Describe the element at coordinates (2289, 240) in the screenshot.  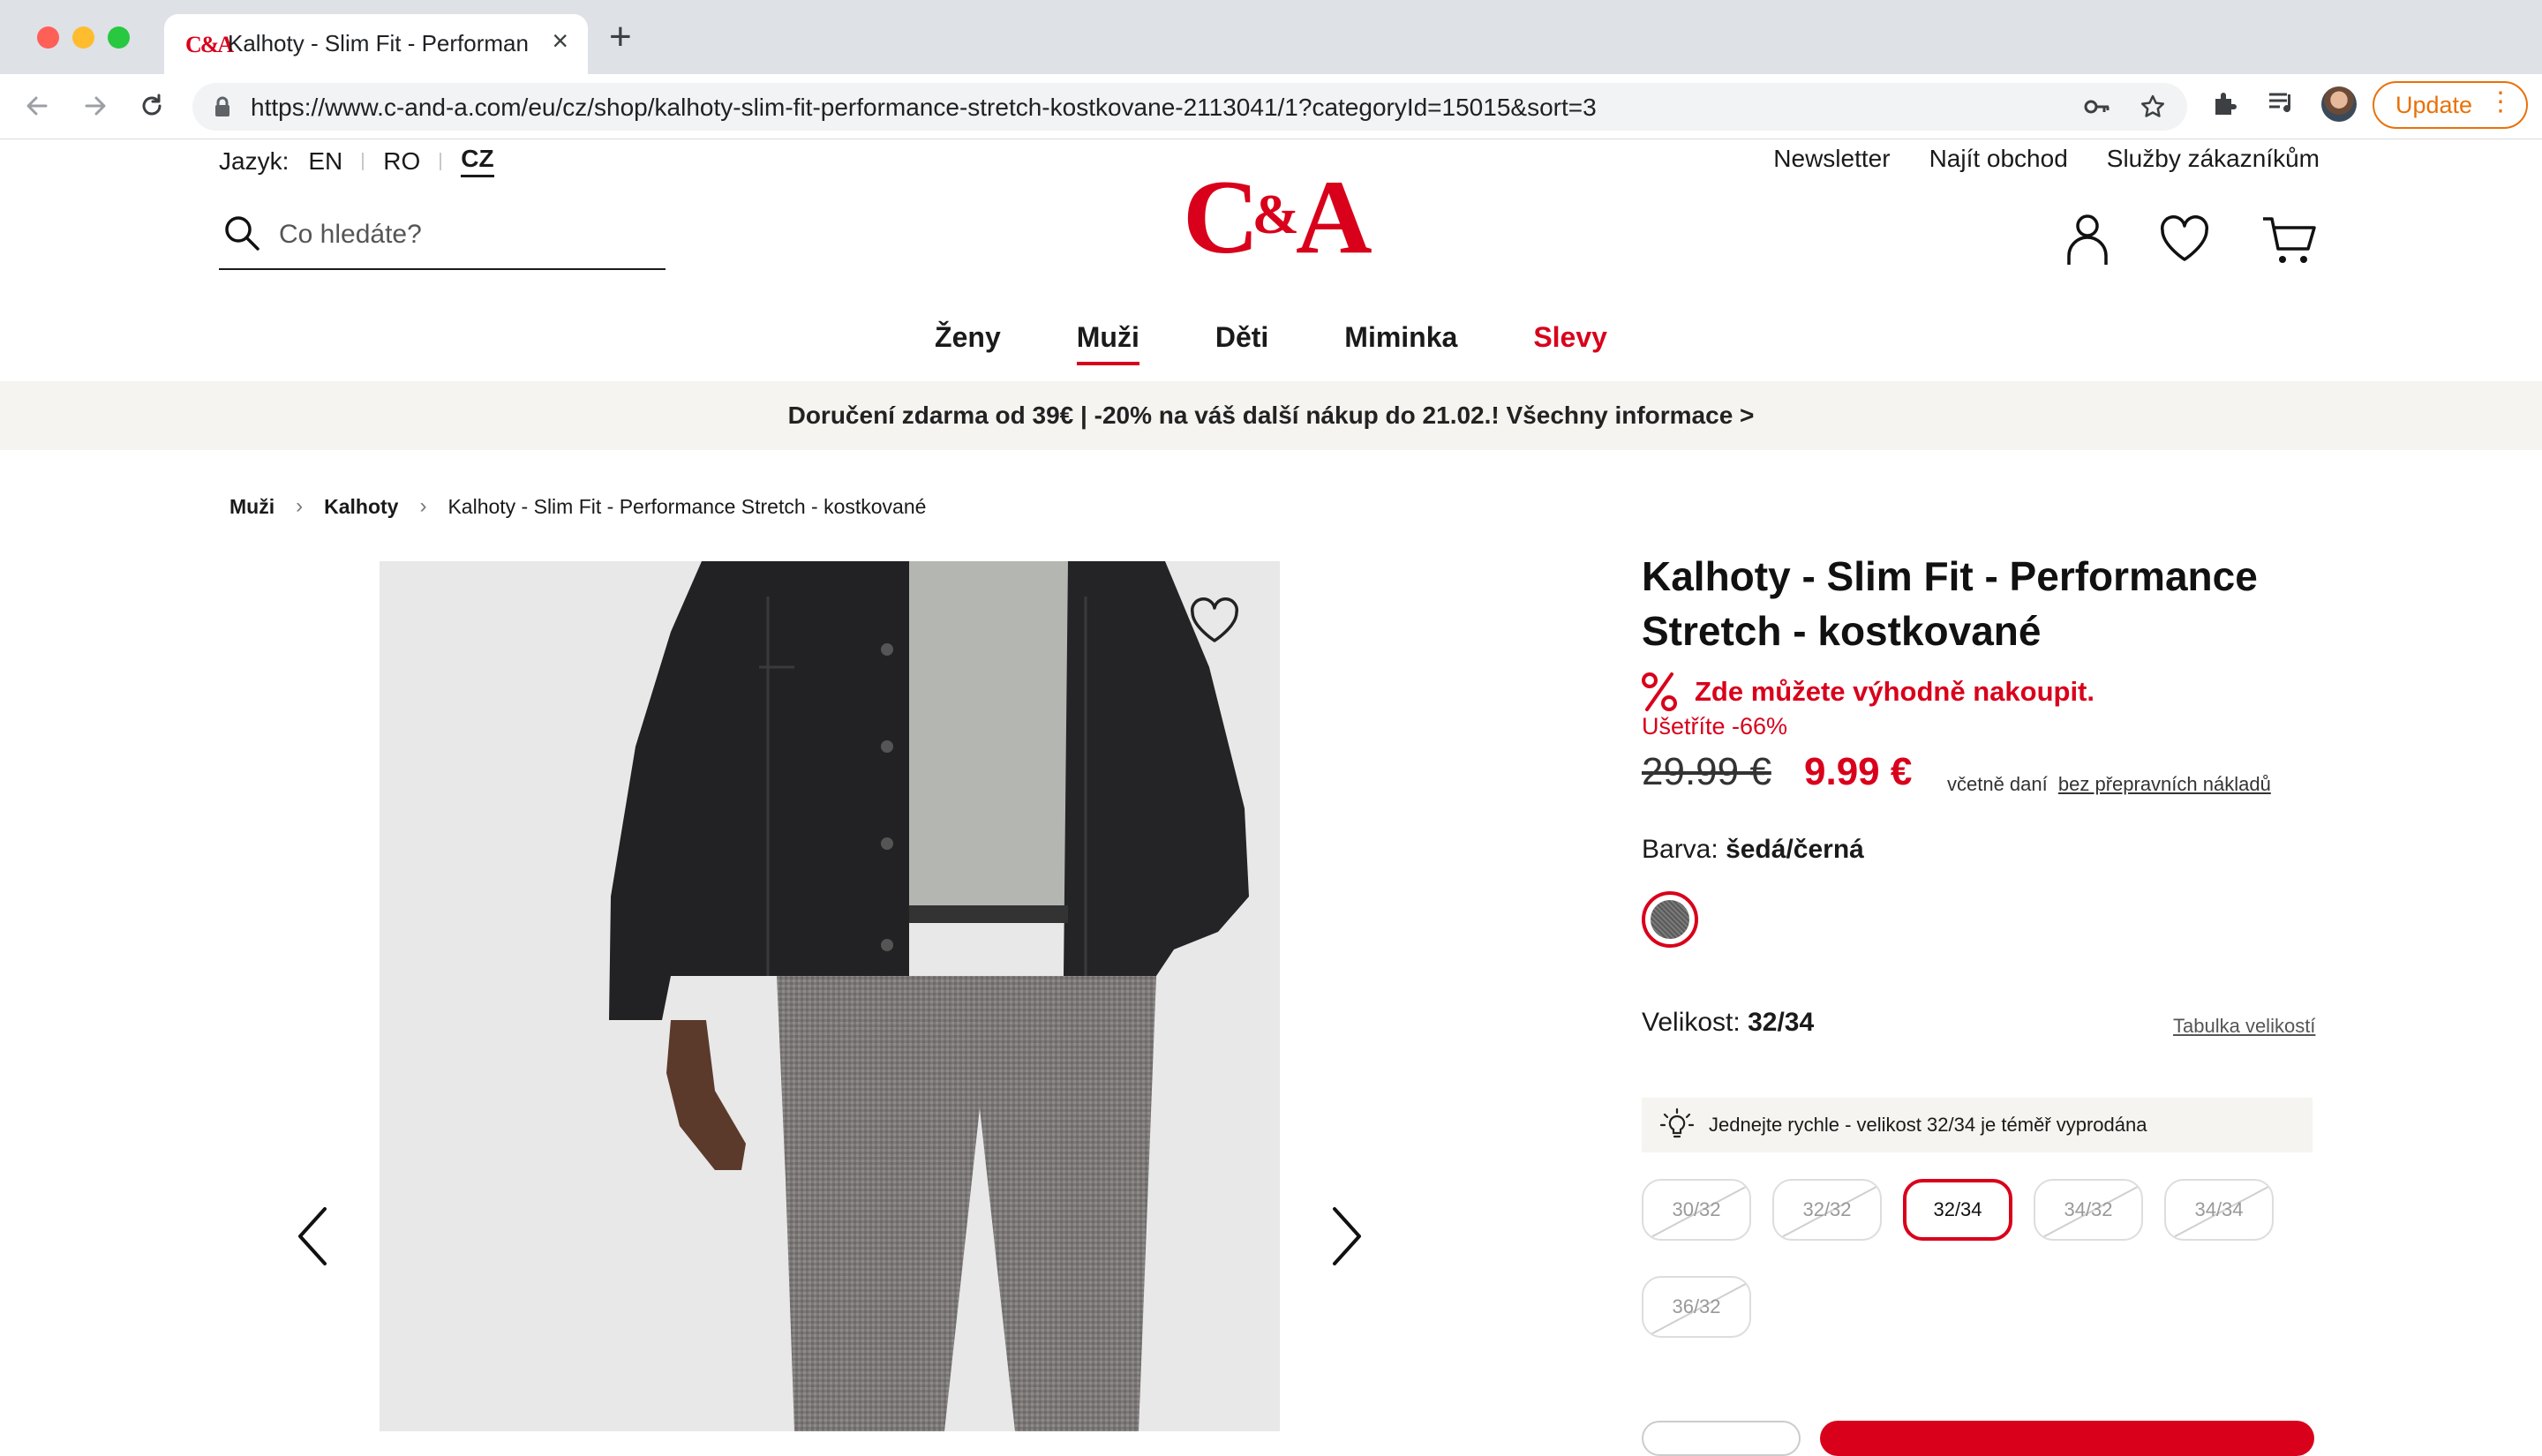
I see `cart-icon` at that location.